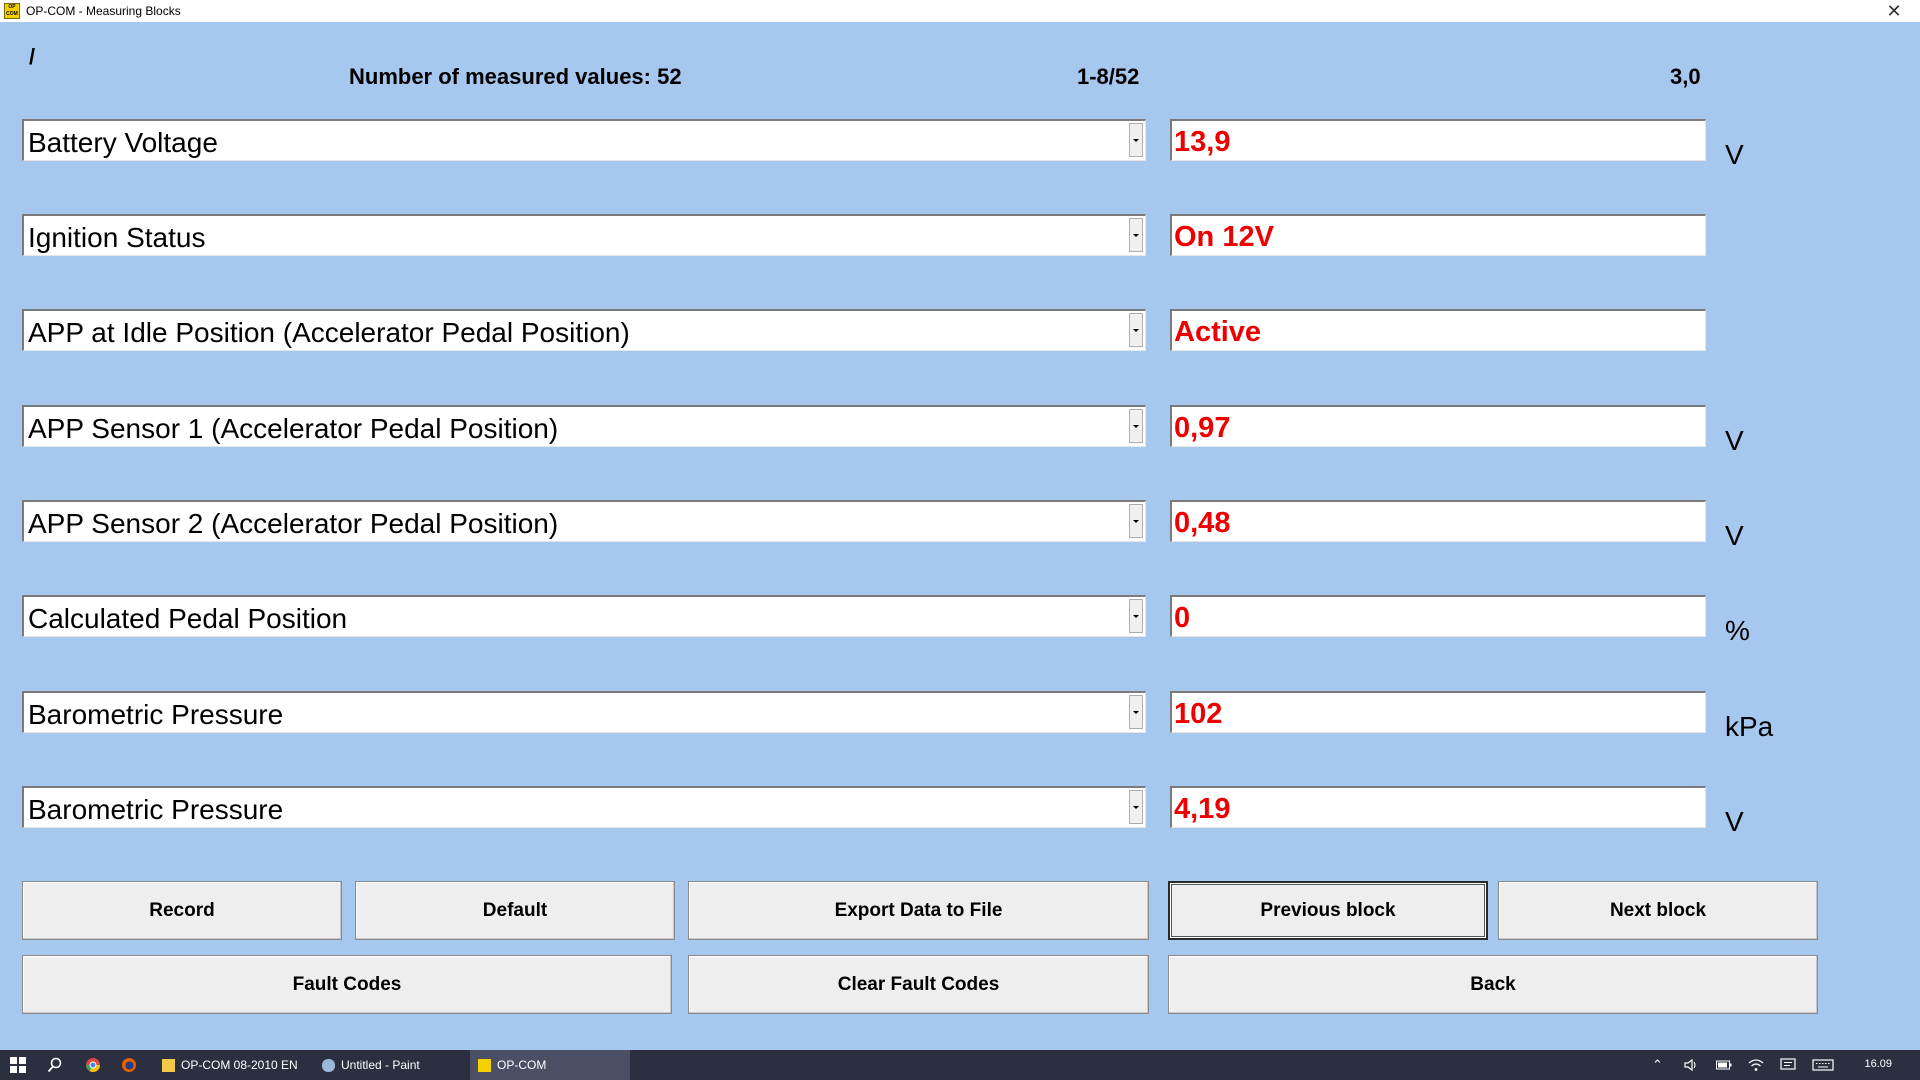 The width and height of the screenshot is (1920, 1080). Describe the element at coordinates (484, 1065) in the screenshot. I see `opcom-logo-icon` at that location.